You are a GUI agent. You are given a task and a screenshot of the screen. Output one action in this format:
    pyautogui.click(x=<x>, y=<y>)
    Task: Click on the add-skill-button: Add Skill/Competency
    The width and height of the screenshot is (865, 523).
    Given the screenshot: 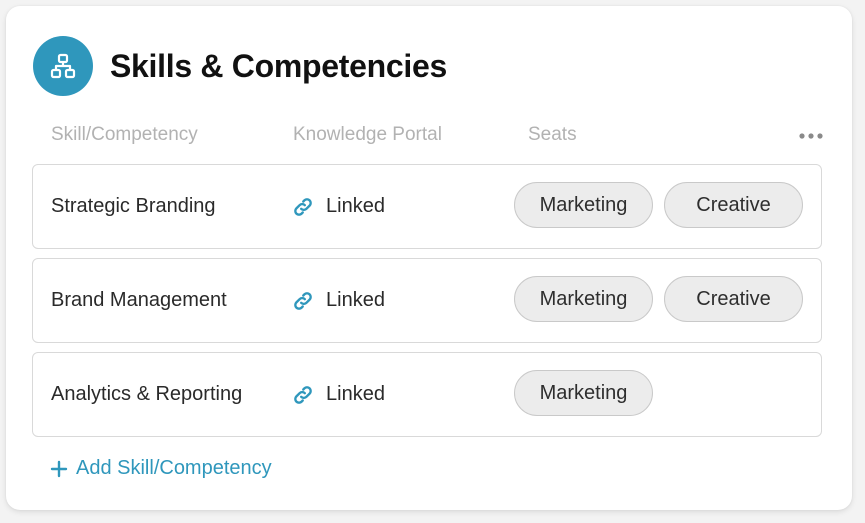 What is the action you would take?
    pyautogui.click(x=161, y=468)
    